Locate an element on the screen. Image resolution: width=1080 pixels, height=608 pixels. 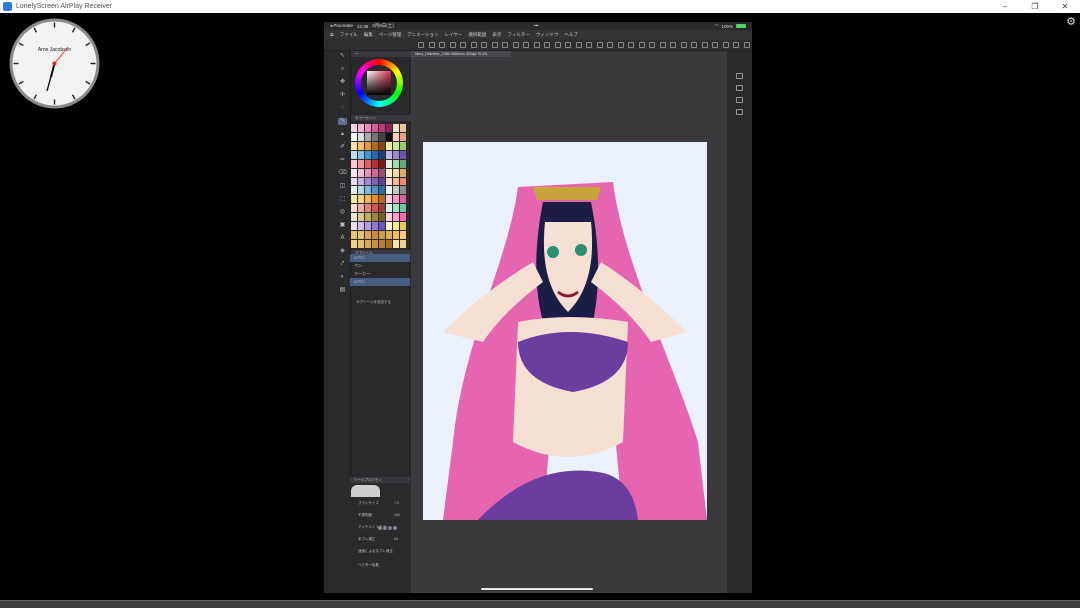
minimize-button: – is located at coordinates (1005, 6).